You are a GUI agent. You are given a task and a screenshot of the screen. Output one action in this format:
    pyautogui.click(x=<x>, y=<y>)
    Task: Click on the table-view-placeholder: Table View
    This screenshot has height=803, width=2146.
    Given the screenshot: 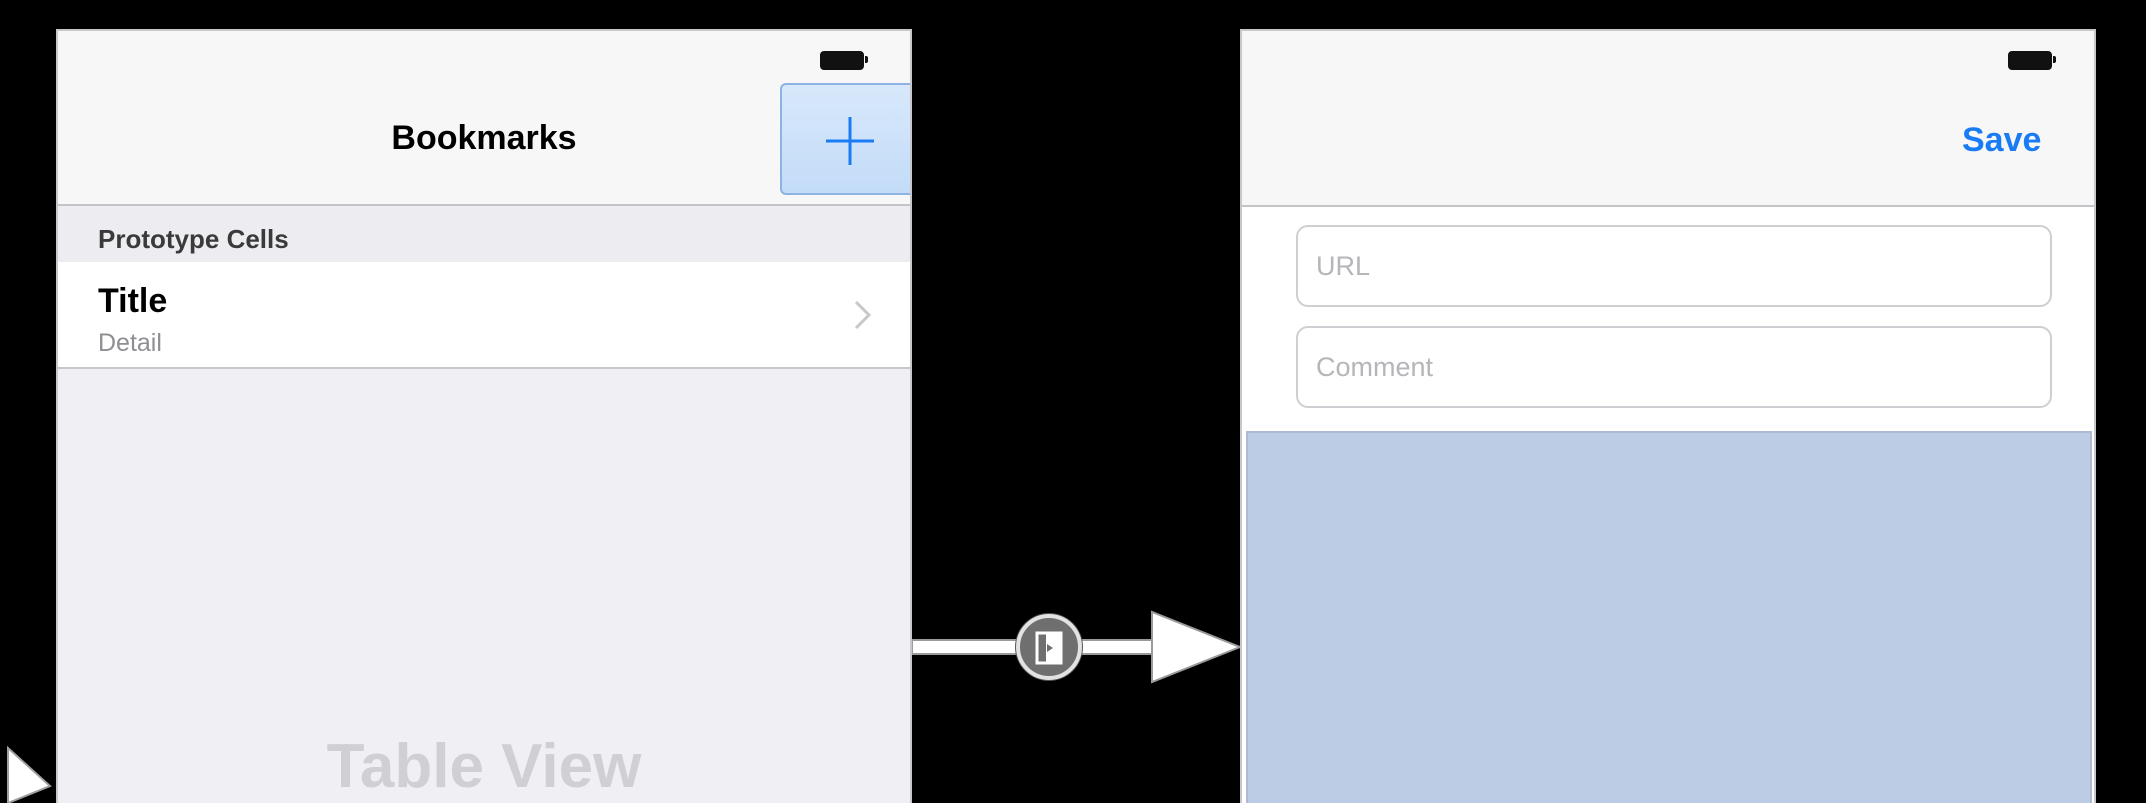 What is the action you would take?
    pyautogui.click(x=484, y=766)
    